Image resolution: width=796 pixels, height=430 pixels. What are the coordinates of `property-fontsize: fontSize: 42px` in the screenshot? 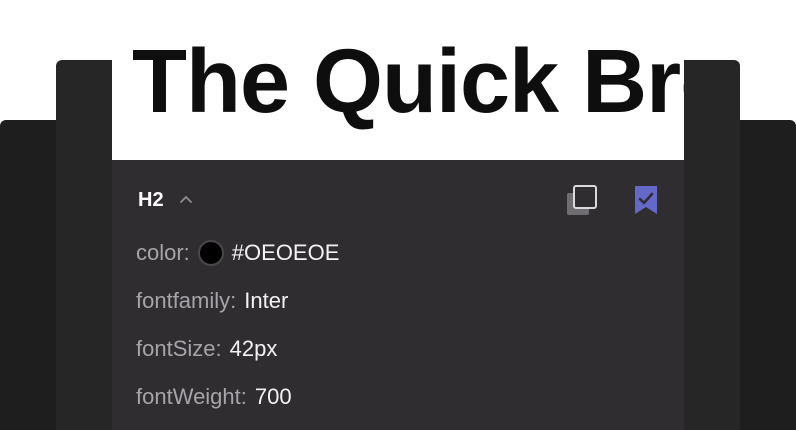 It's located at (206, 349).